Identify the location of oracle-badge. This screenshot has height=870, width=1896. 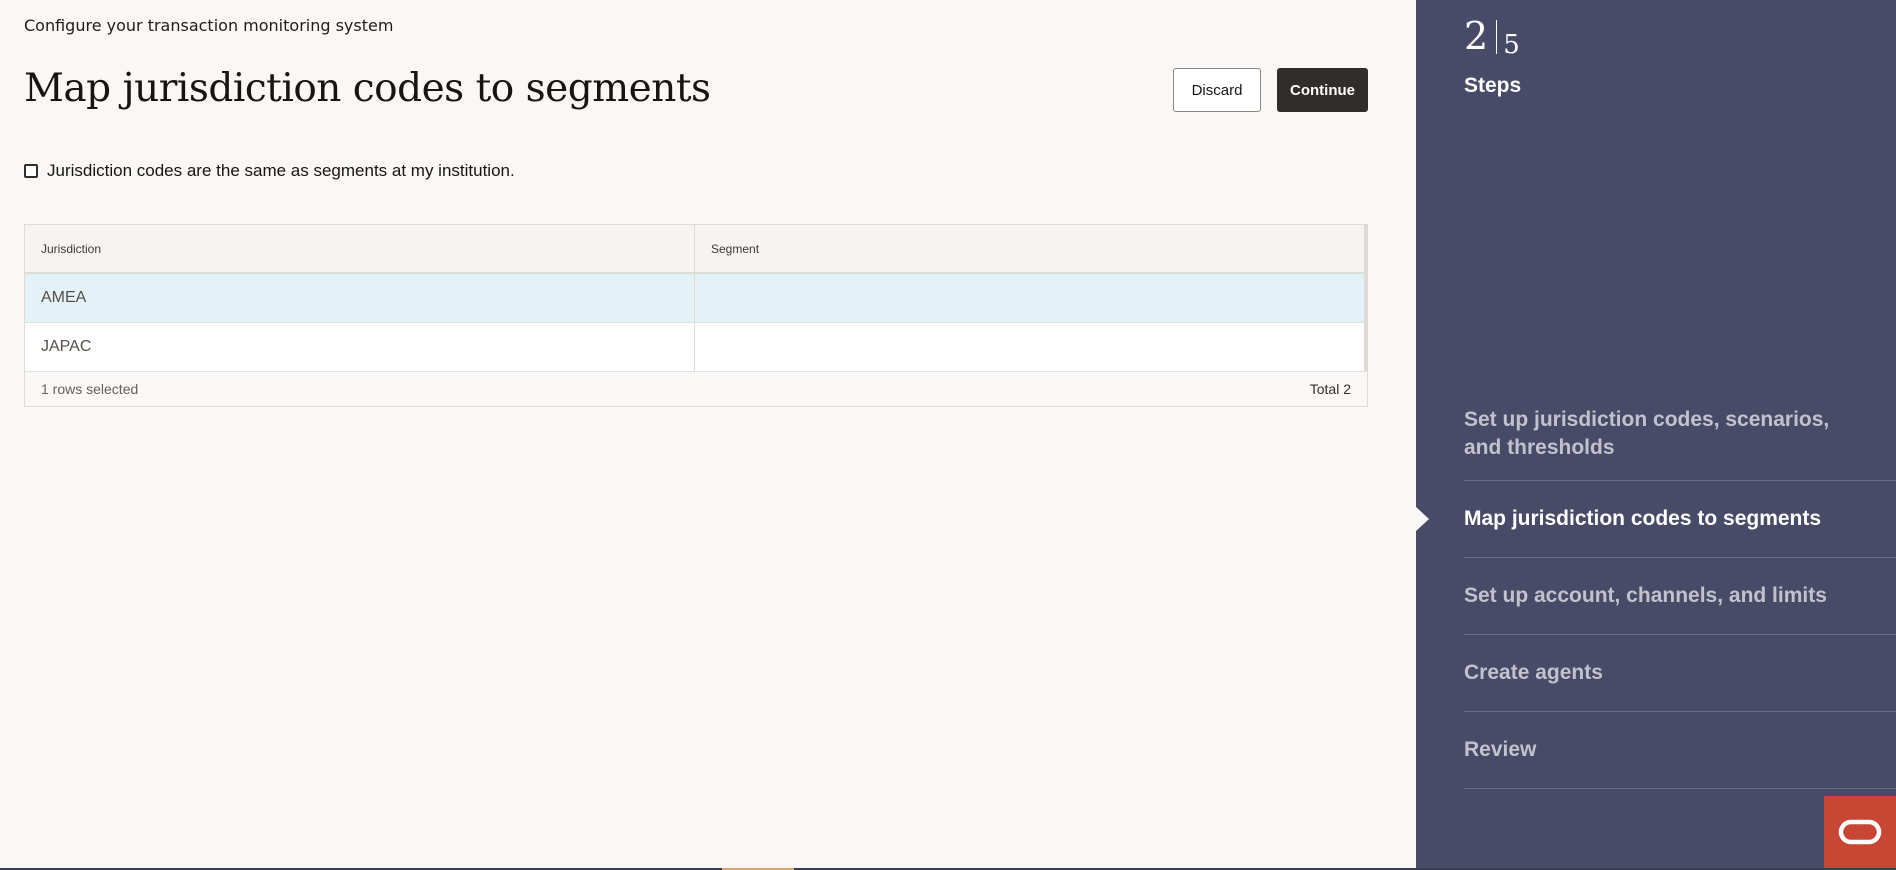
(1860, 832).